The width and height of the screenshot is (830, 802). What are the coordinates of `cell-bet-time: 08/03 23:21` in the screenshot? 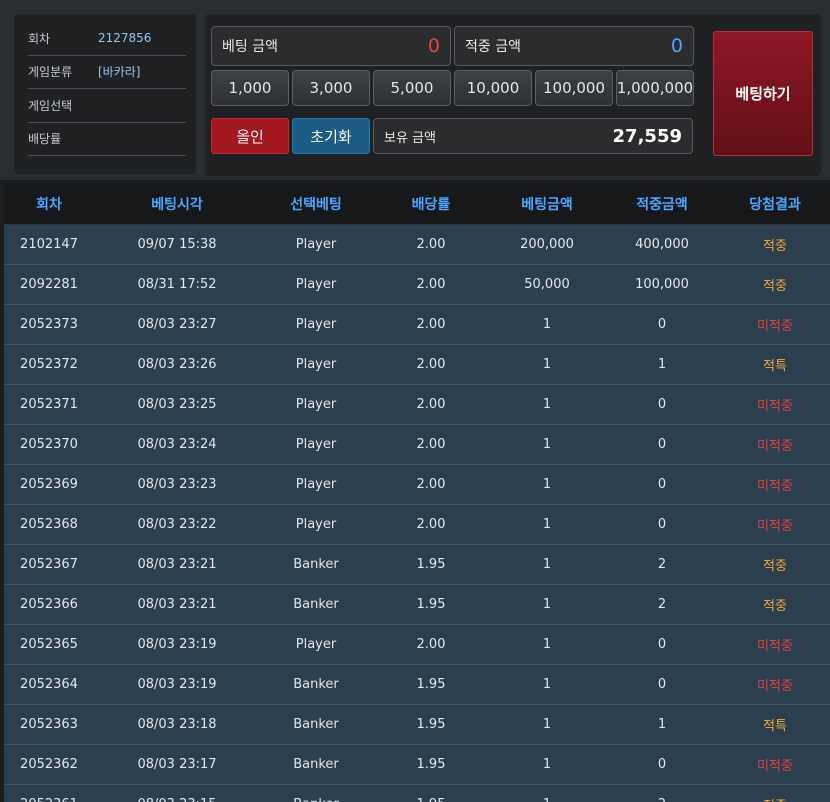 It's located at (177, 604).